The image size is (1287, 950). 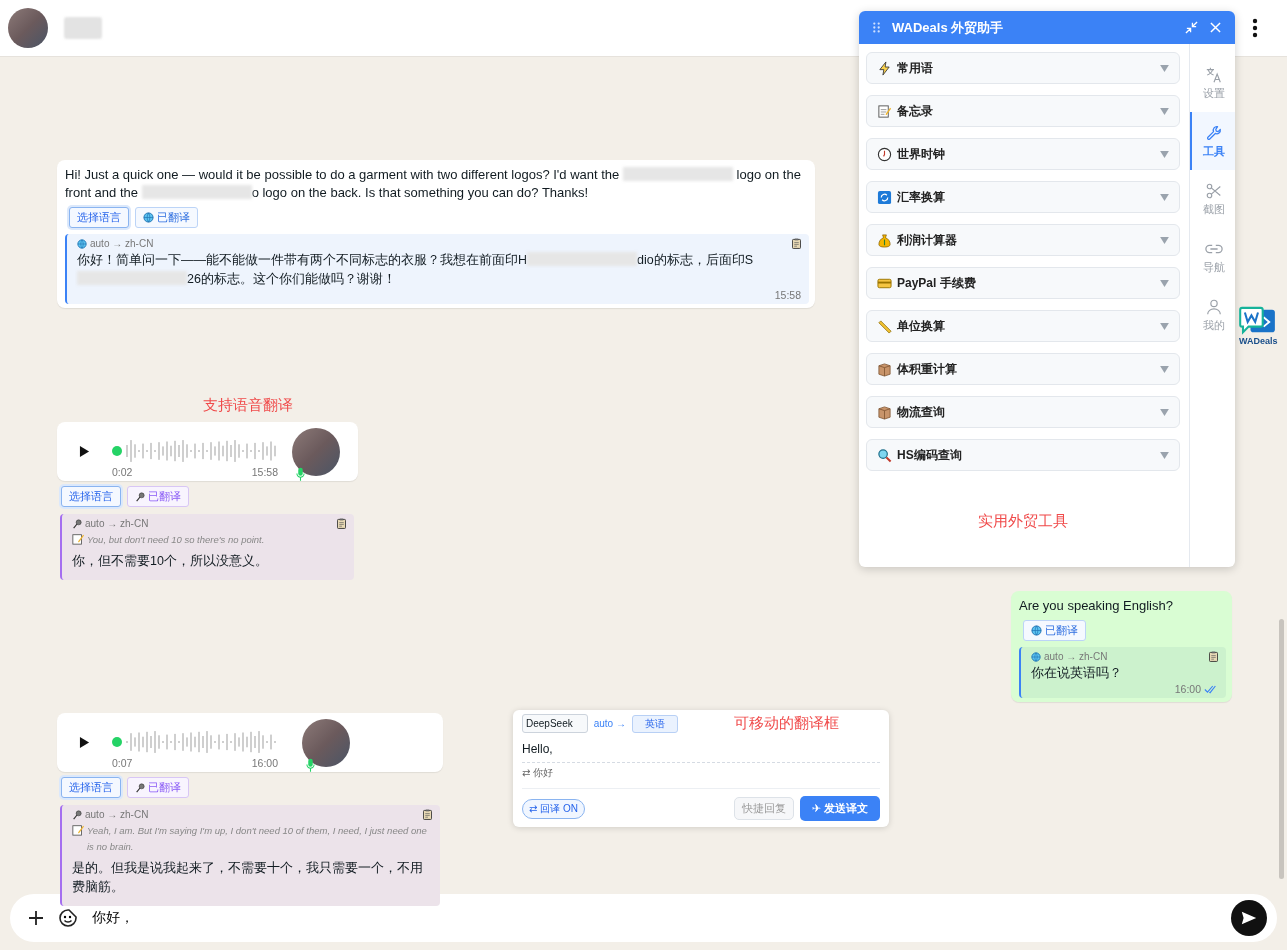 I want to click on collapse-icon, so click(x=1191, y=27).